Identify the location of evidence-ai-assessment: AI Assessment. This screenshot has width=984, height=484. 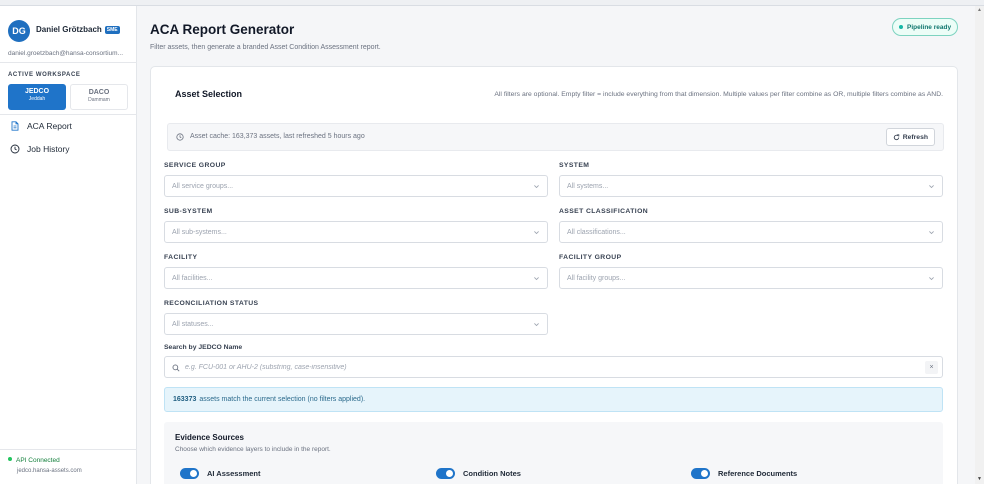
(220, 473).